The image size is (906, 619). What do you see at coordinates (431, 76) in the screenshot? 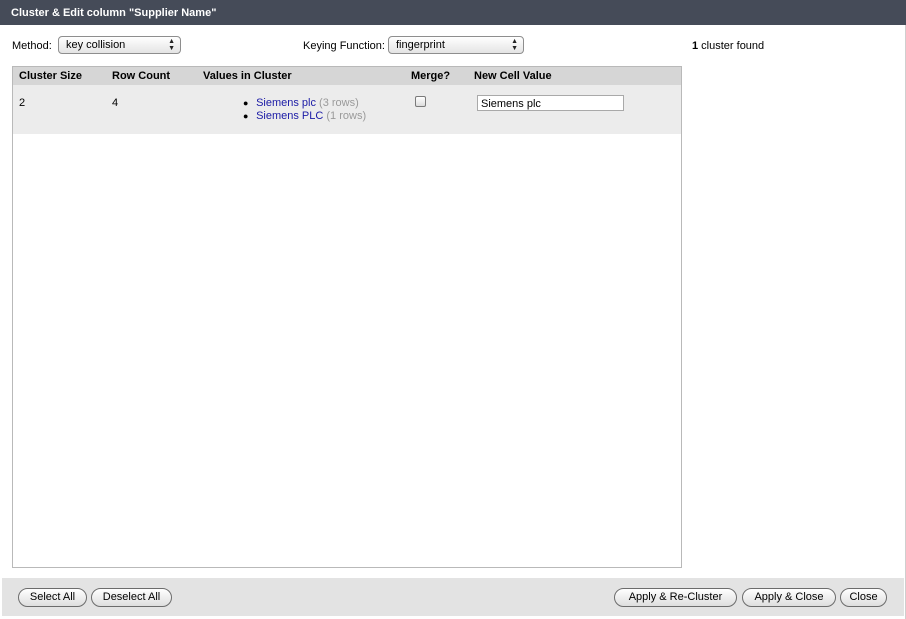
I see `header-merge: Merge?` at bounding box center [431, 76].